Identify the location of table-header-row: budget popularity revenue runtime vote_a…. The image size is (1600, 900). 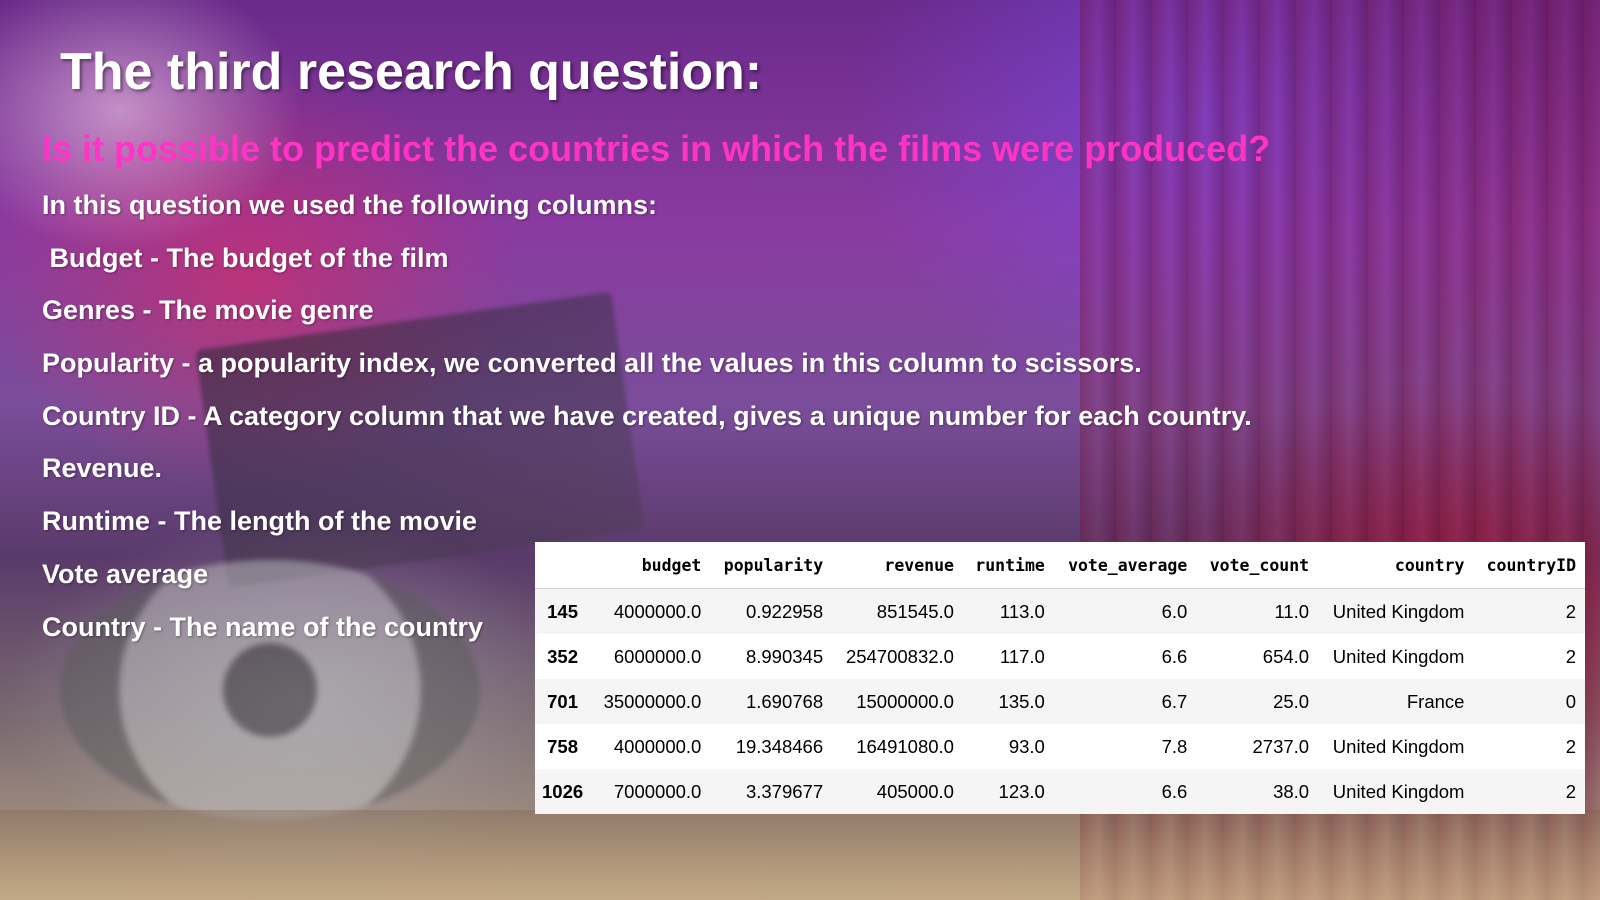
(1060, 565).